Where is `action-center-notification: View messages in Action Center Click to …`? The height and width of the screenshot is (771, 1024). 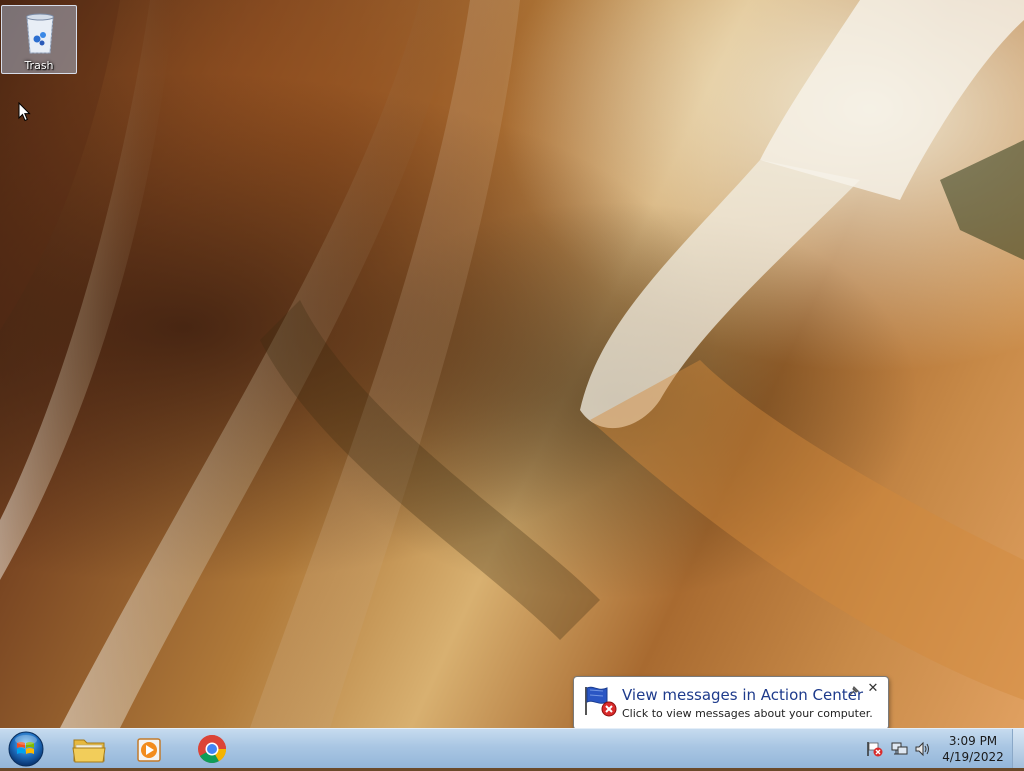
action-center-notification: View messages in Action Center Click to … is located at coordinates (731, 703).